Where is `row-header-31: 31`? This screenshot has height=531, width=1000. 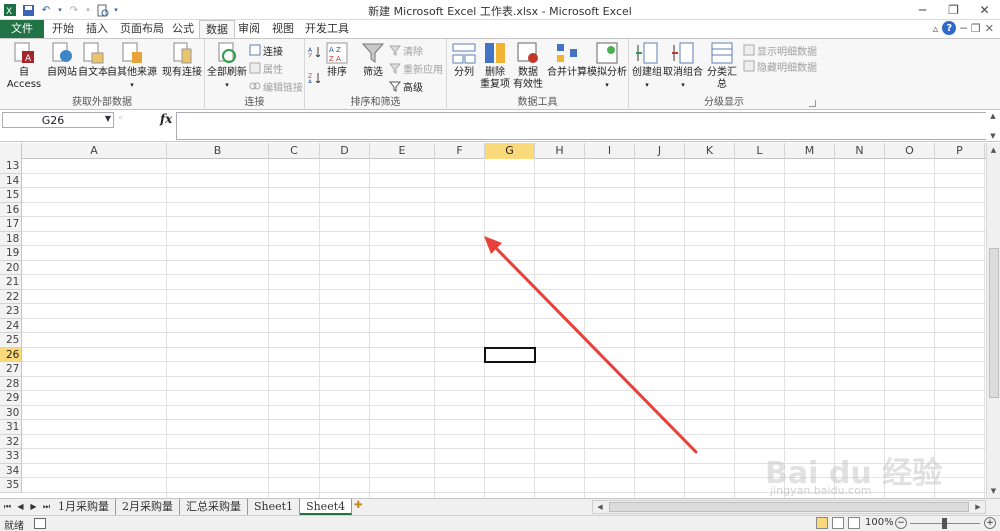
row-header-31: 31 is located at coordinates (11, 427).